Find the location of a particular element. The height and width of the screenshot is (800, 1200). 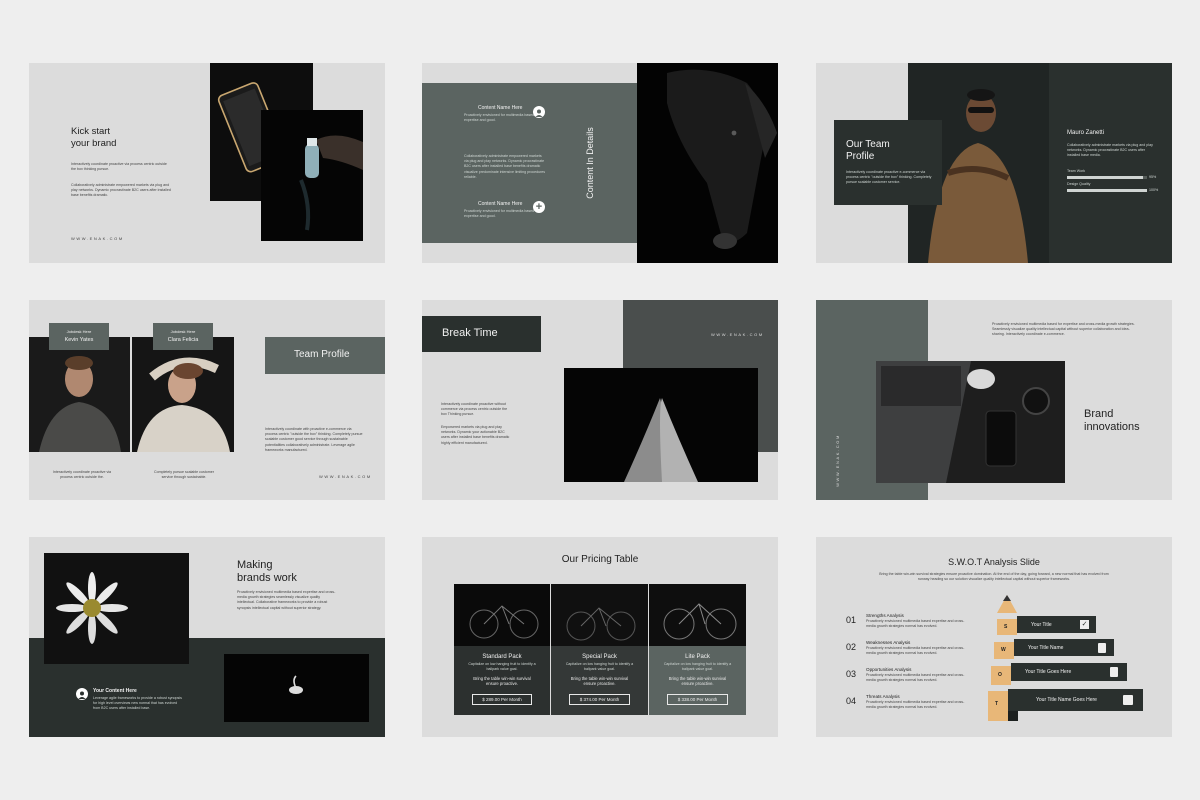

title-line-1: Making is located at coordinates (255, 565).